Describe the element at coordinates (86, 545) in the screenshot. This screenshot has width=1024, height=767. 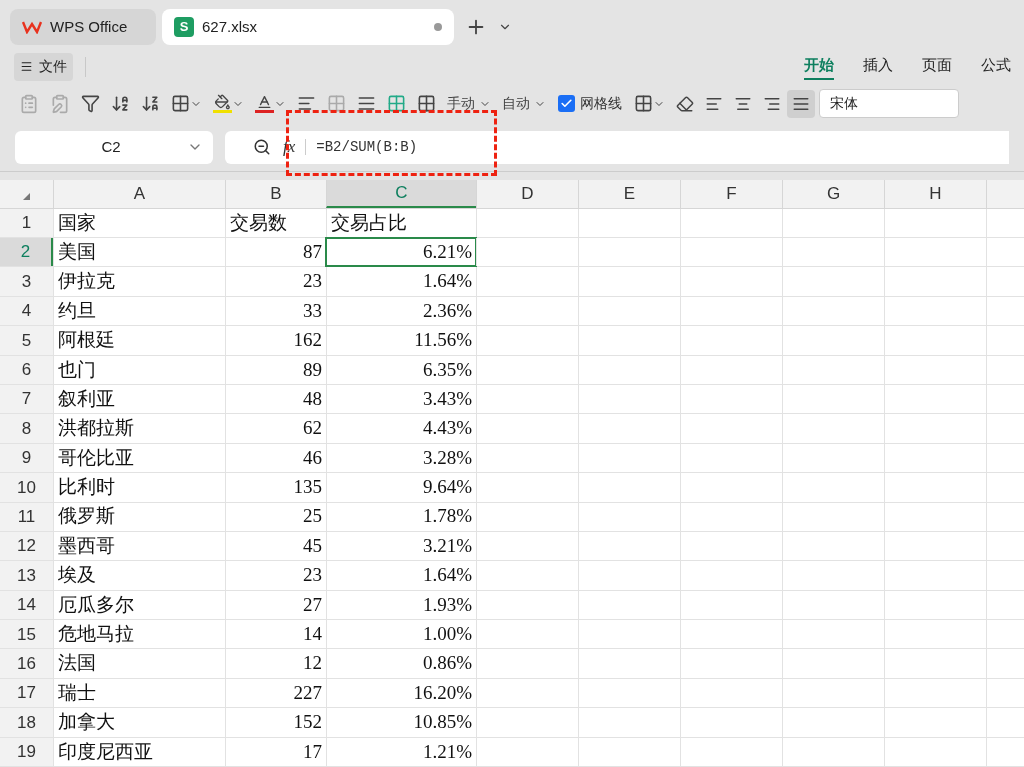
I see `table-cell-text: 墨西哥` at that location.